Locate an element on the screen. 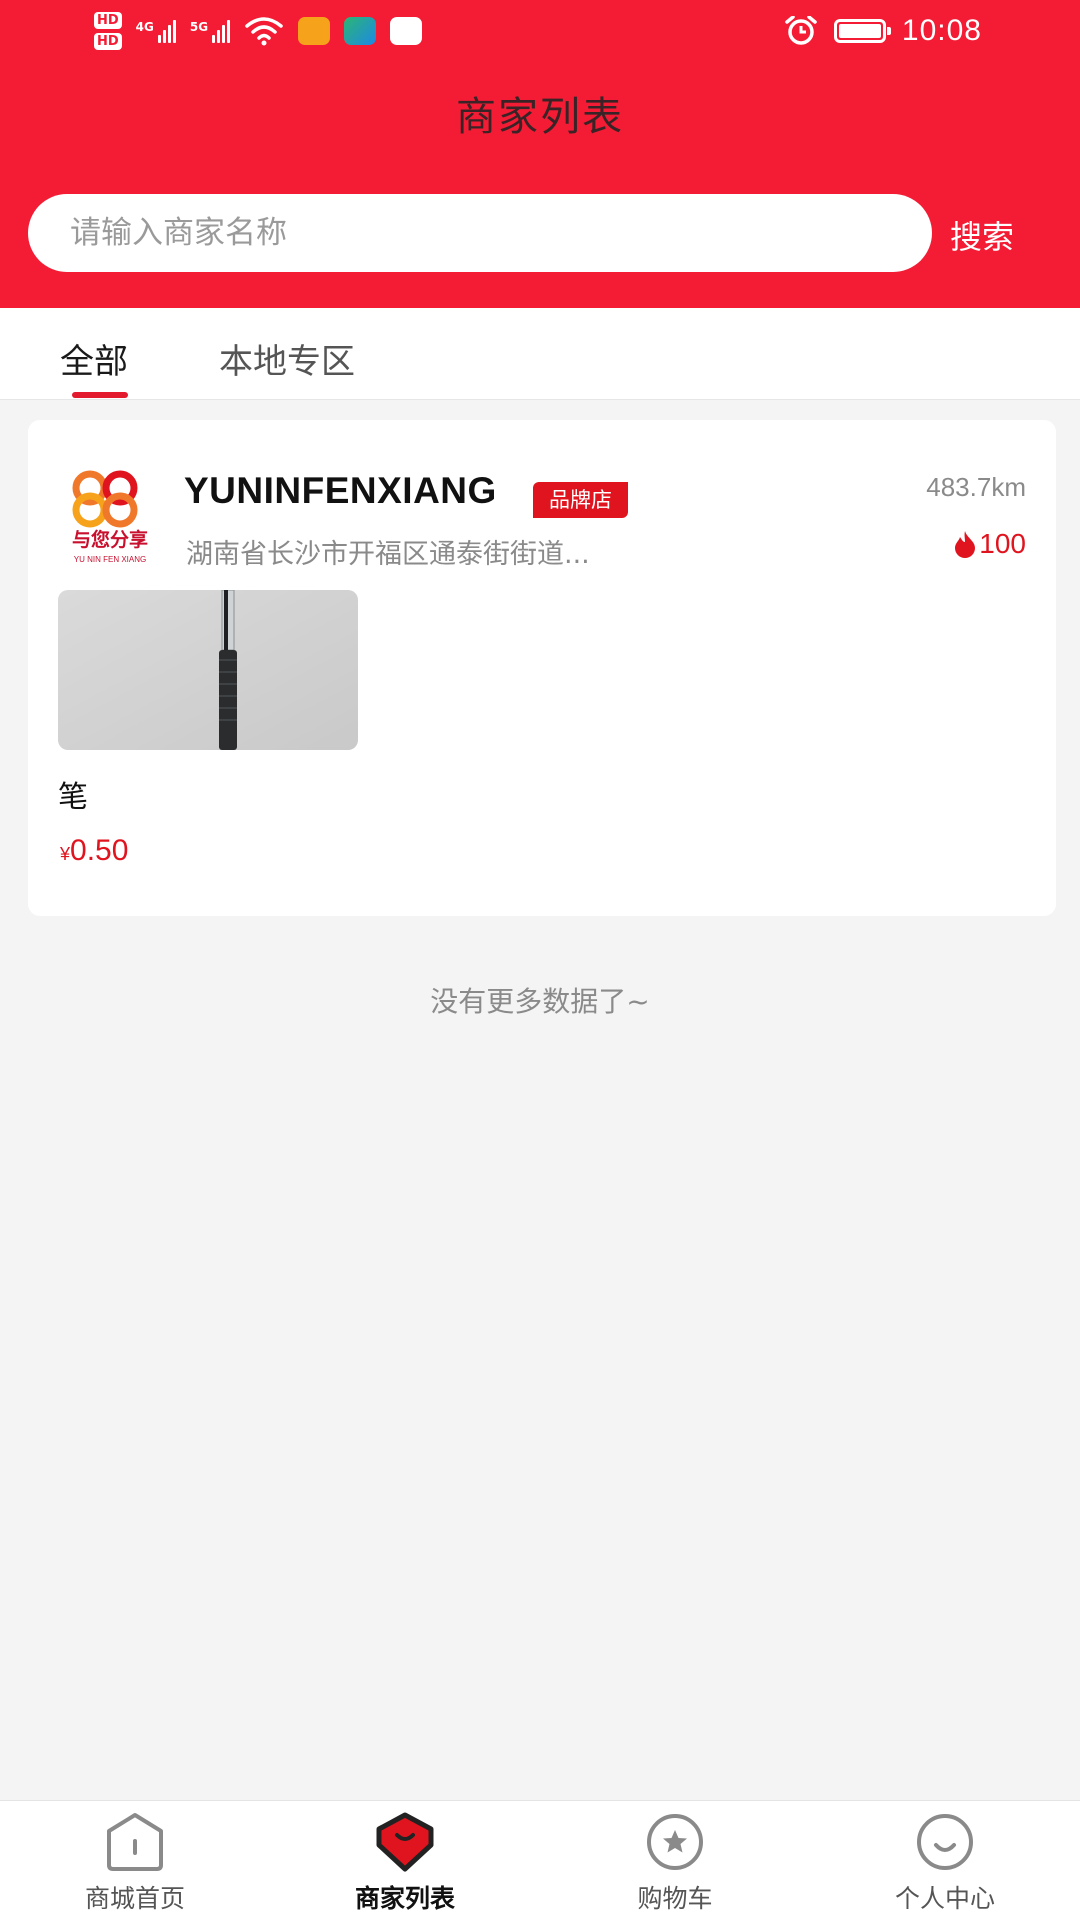  wifi-icon is located at coordinates (264, 31).